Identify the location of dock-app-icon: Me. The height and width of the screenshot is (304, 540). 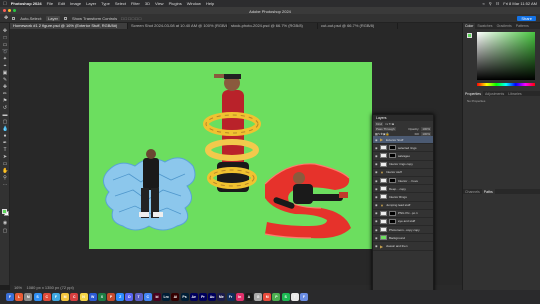
(221, 297).